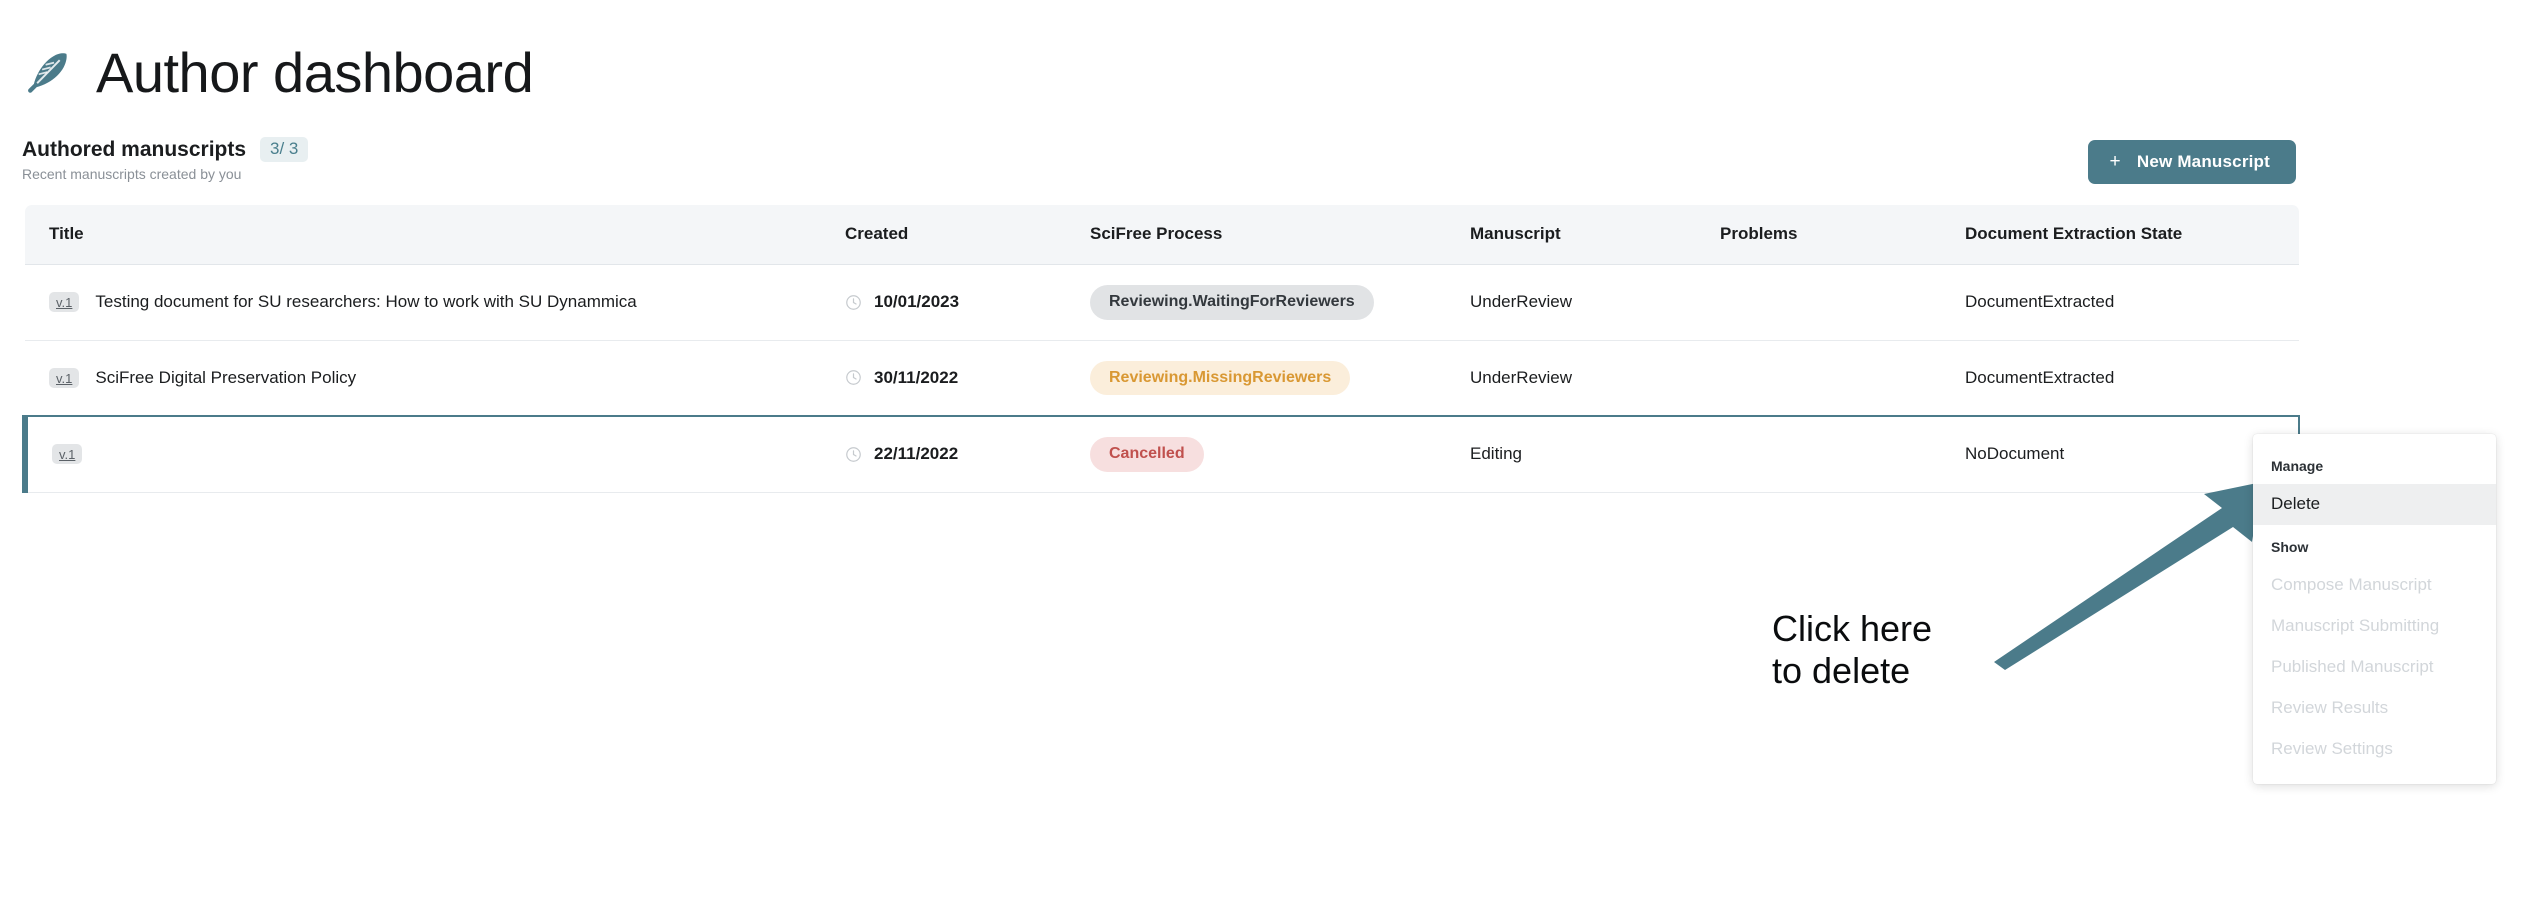  I want to click on manuscript-title: SciFree Digital Preservation Policy, so click(225, 378).